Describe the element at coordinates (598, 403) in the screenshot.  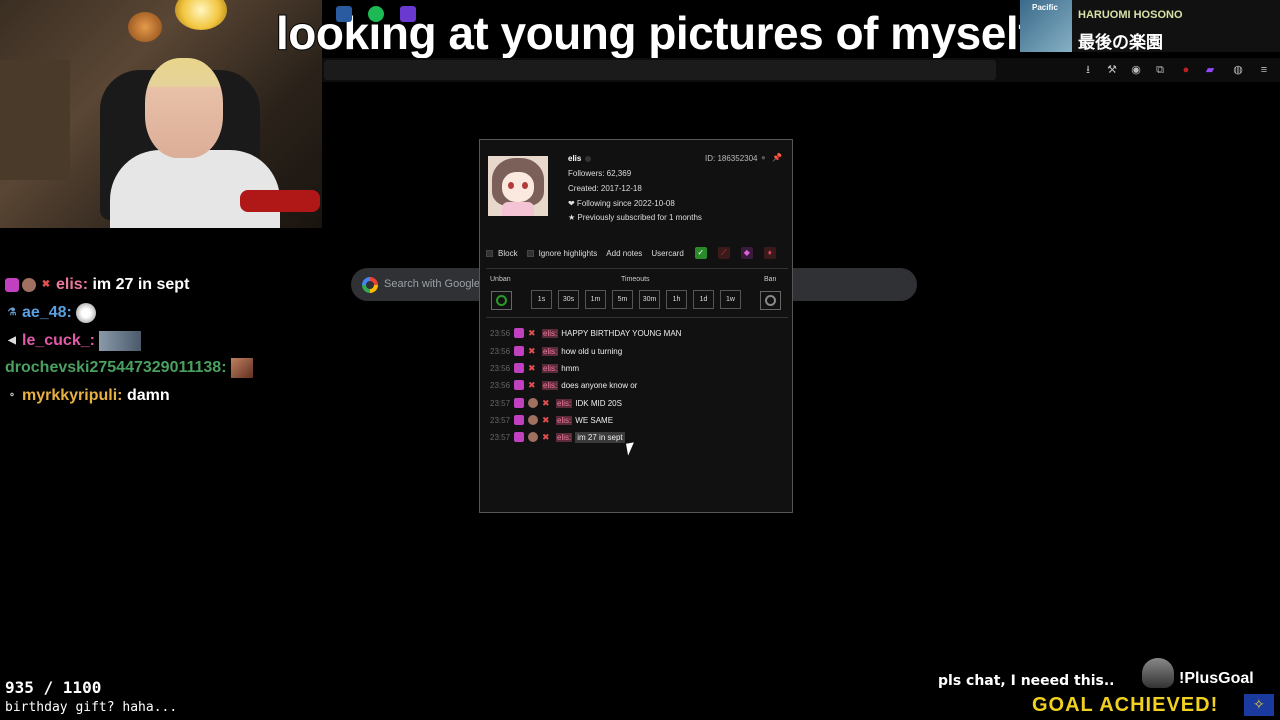
I see `message-text: IDK MID 20S` at that location.